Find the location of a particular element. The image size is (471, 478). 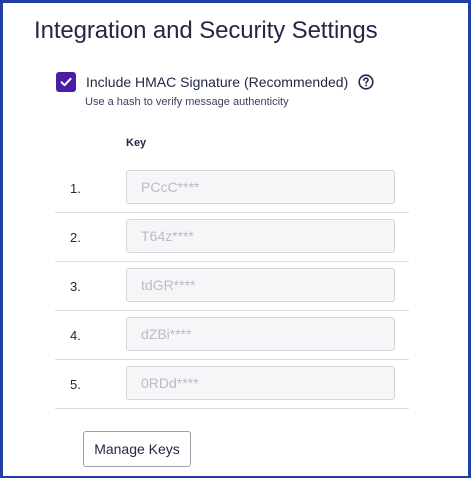

key-row: 4. is located at coordinates (232, 335).